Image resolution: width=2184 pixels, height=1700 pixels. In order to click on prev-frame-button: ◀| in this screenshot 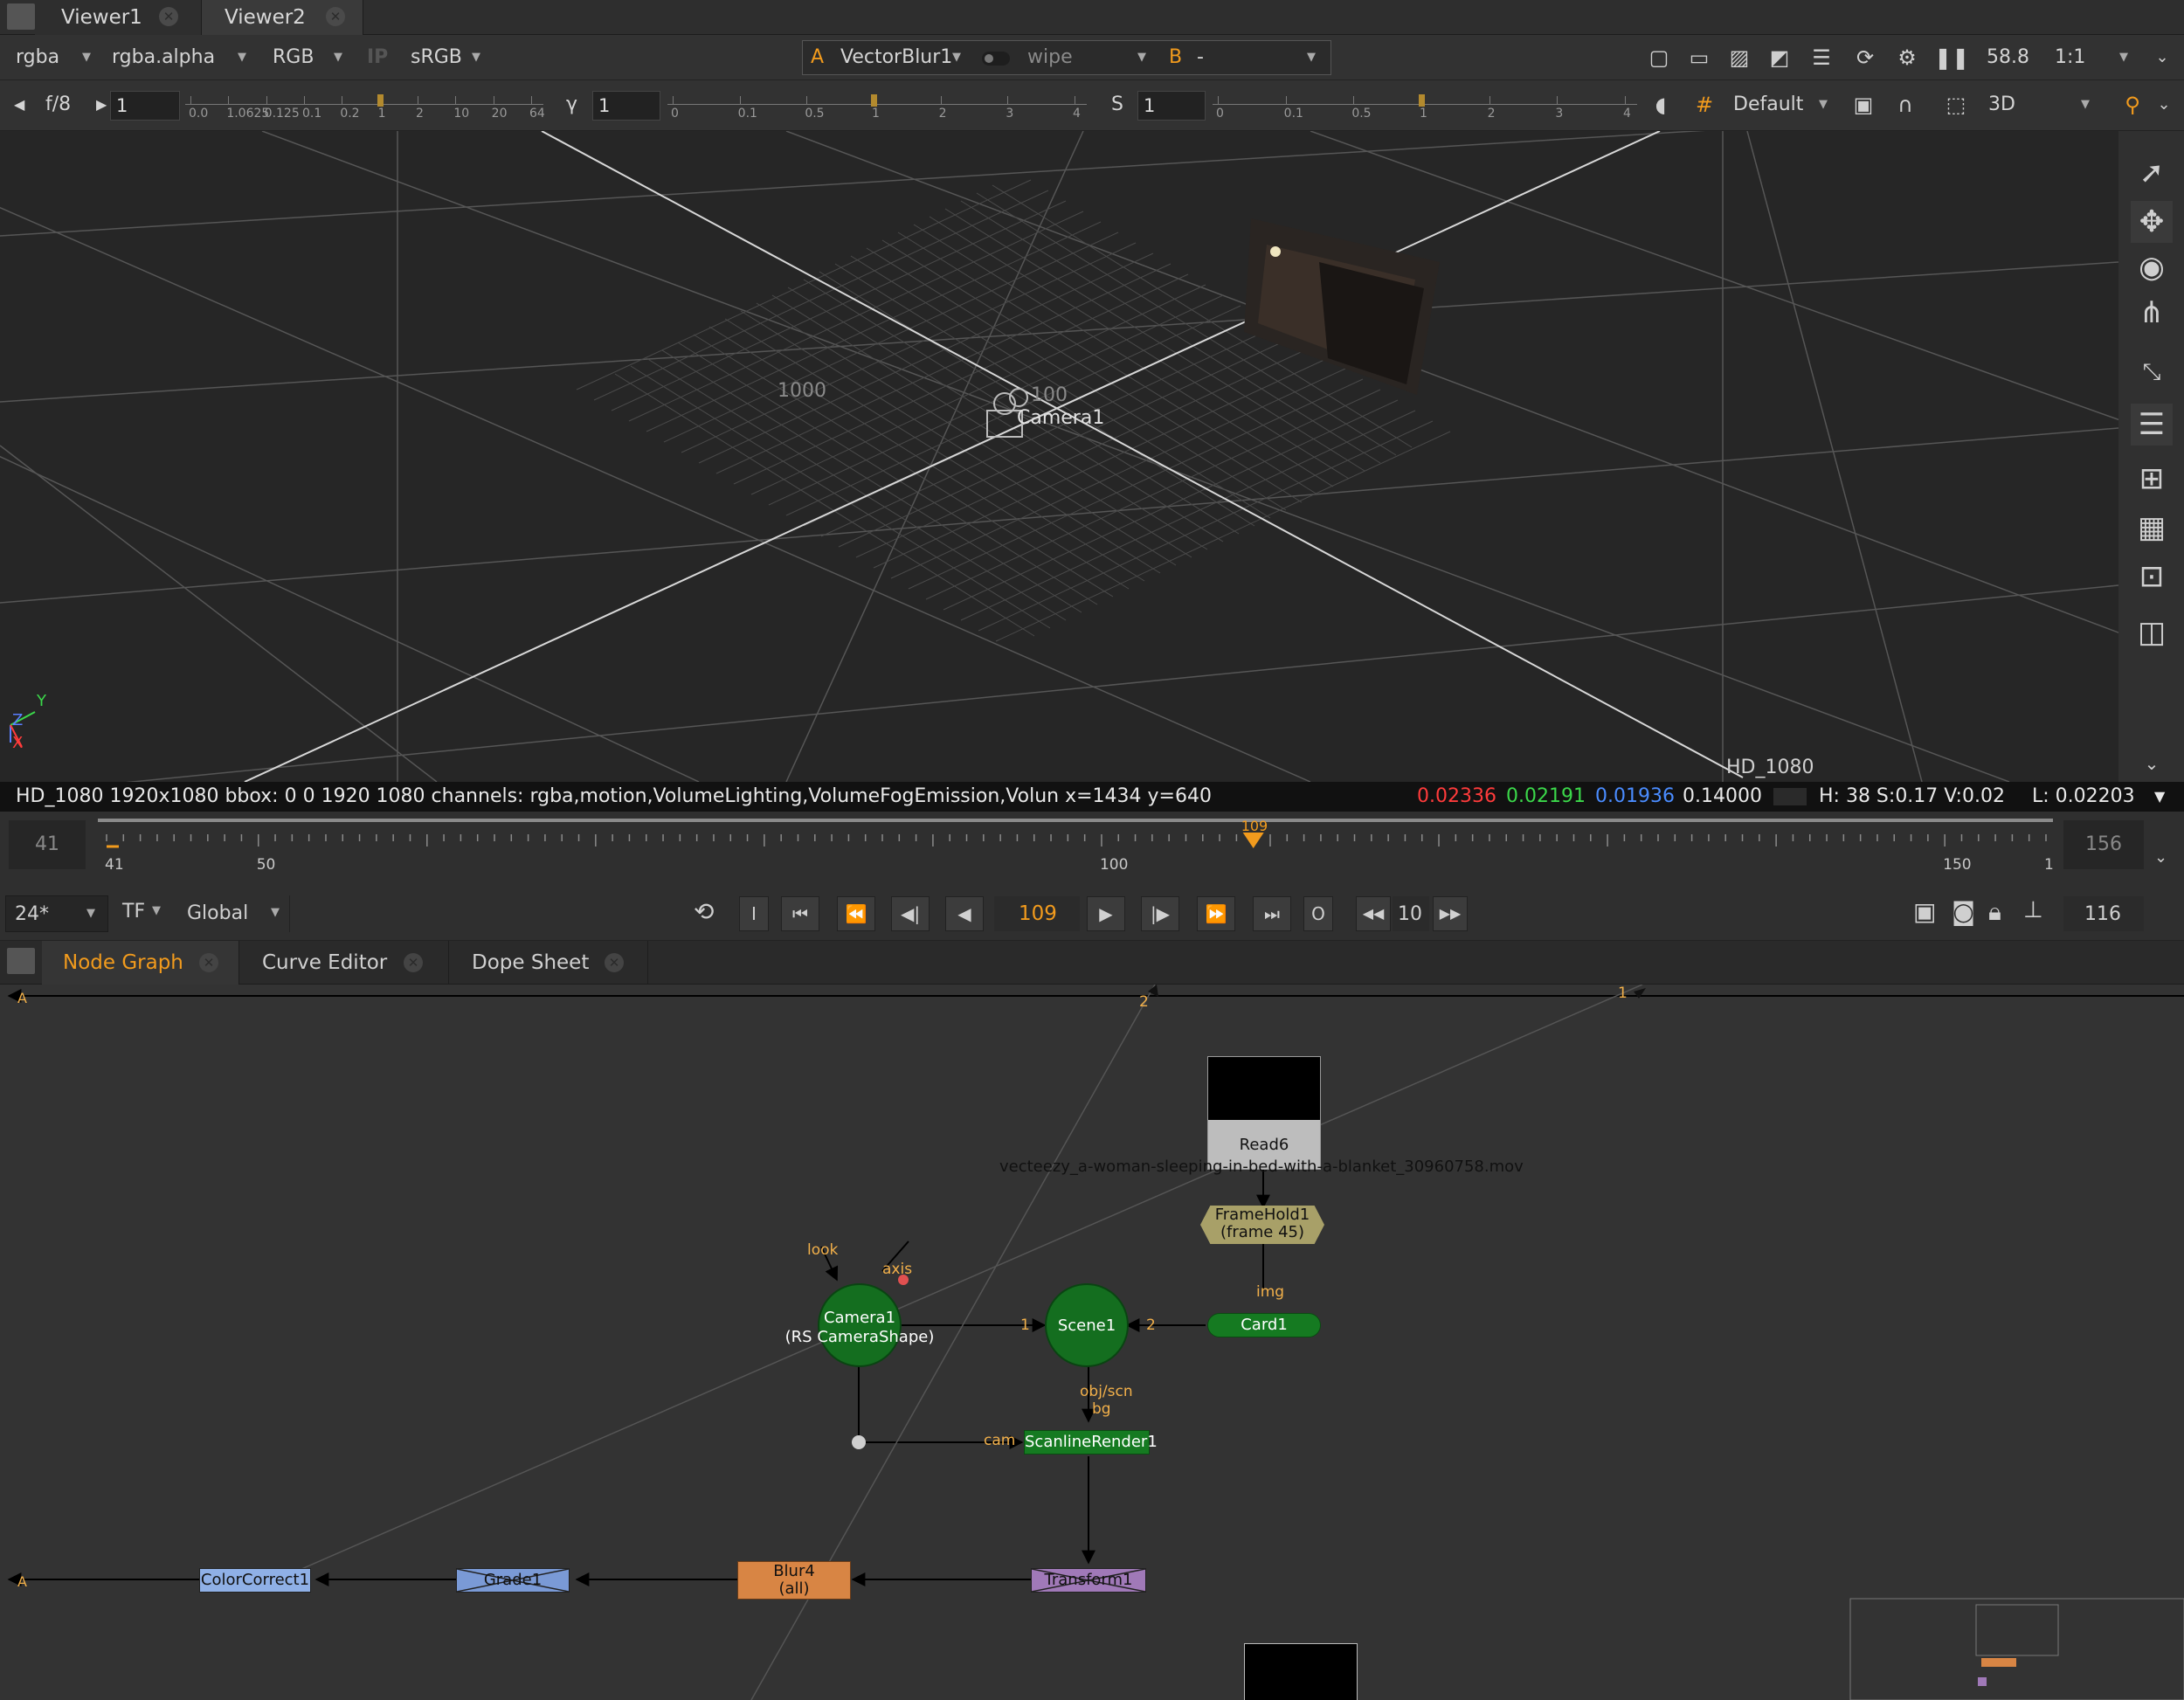, I will do `click(910, 913)`.